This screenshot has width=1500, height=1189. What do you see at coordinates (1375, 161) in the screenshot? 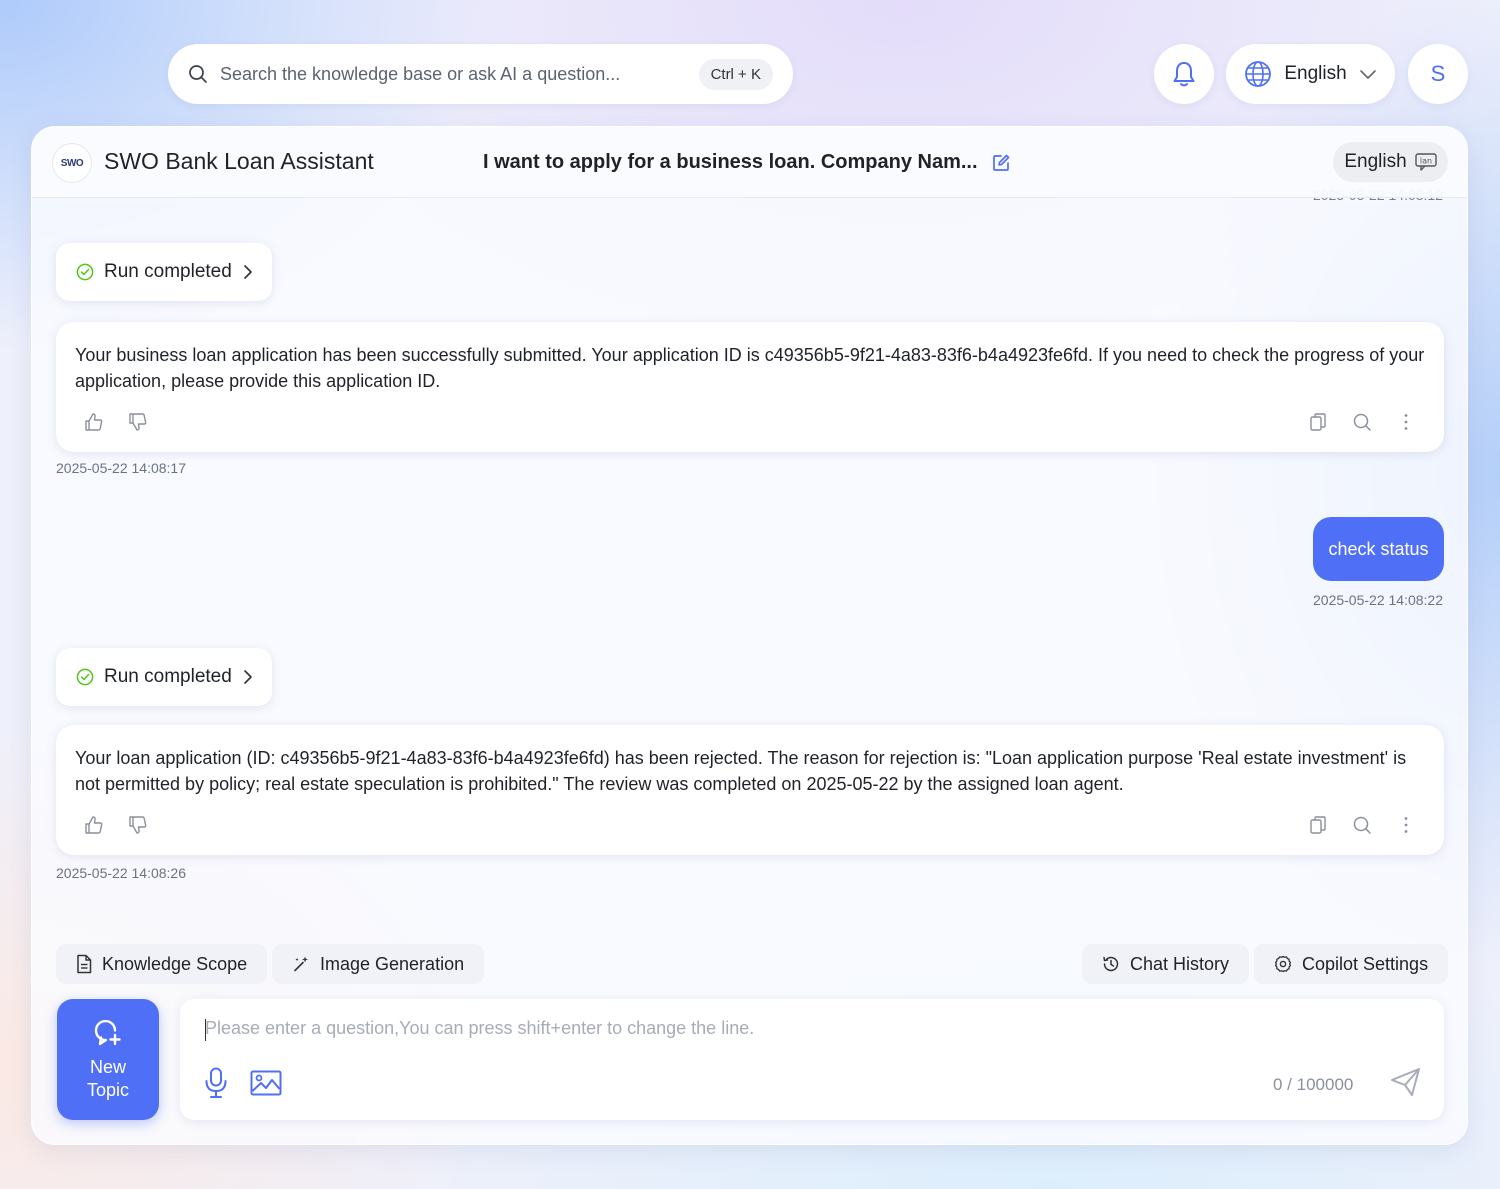
I see `header-language-label: English` at bounding box center [1375, 161].